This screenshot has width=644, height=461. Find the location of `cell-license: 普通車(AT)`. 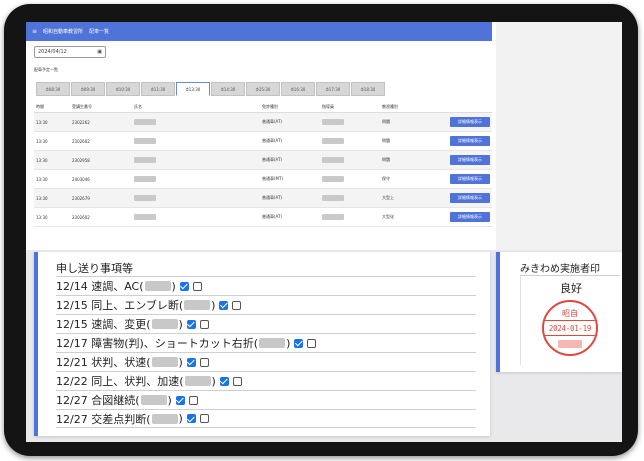

cell-license: 普通車(AT) is located at coordinates (272, 121).